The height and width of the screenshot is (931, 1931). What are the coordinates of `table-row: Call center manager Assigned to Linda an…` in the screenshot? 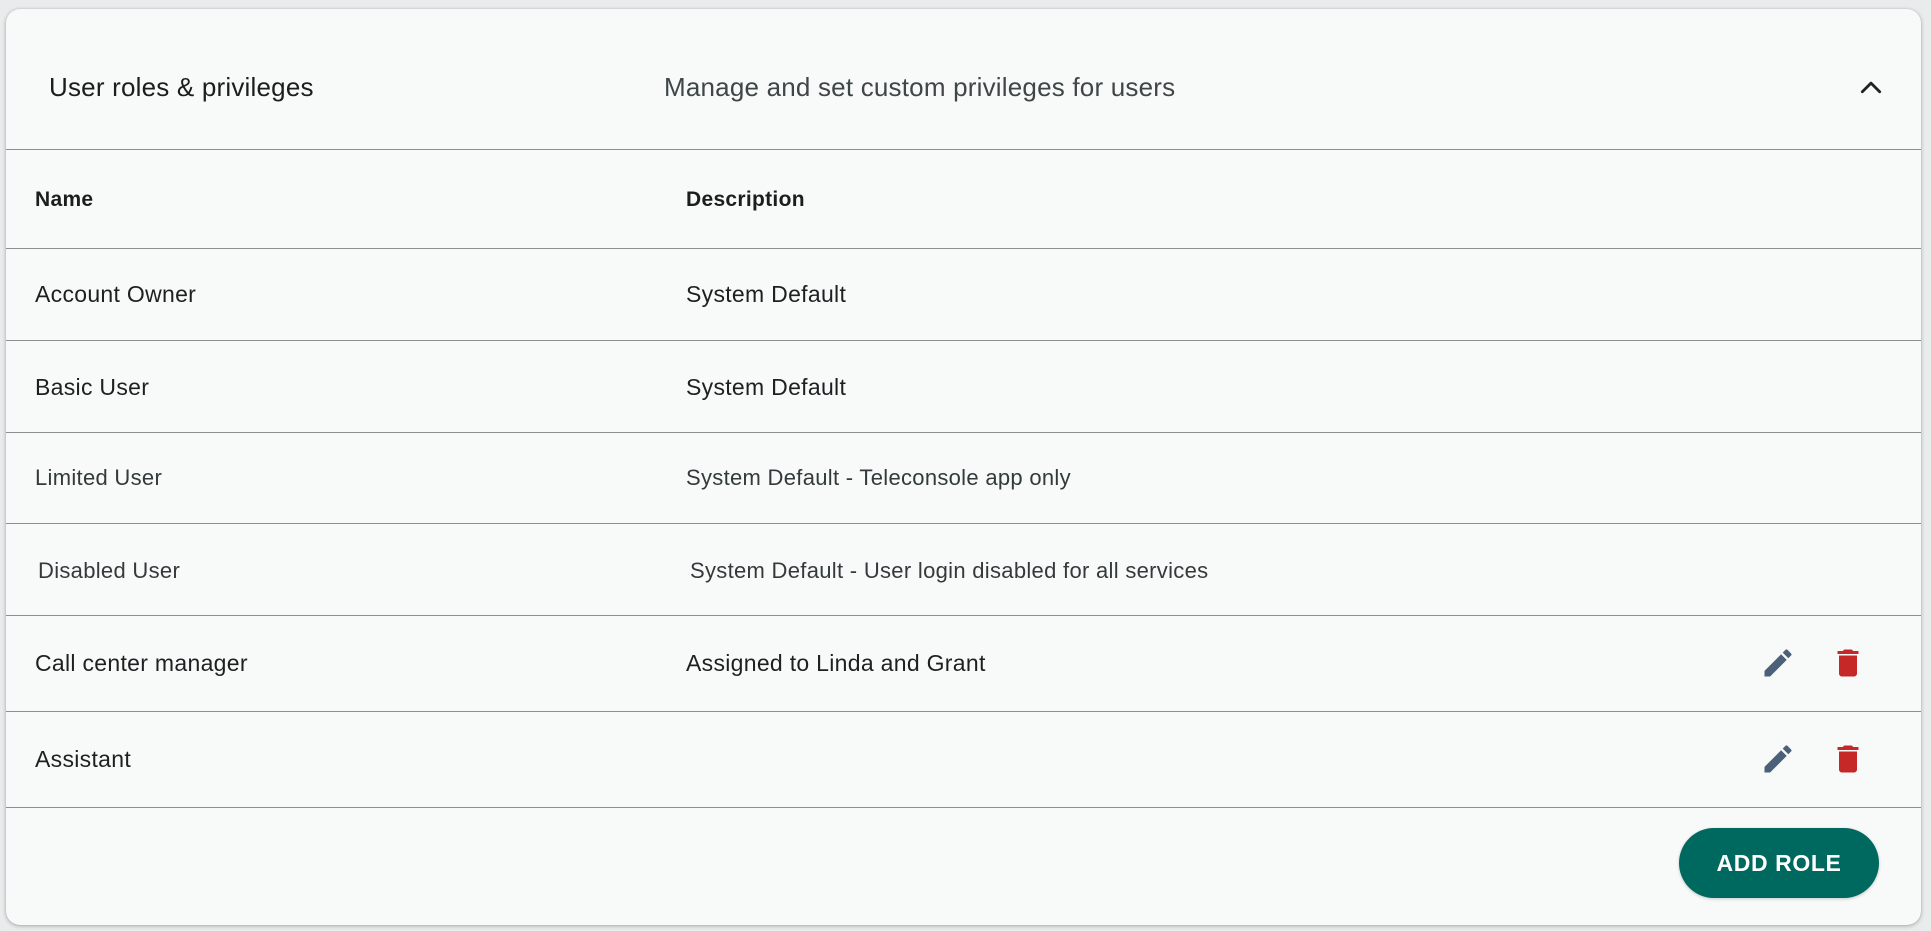 It's located at (963, 664).